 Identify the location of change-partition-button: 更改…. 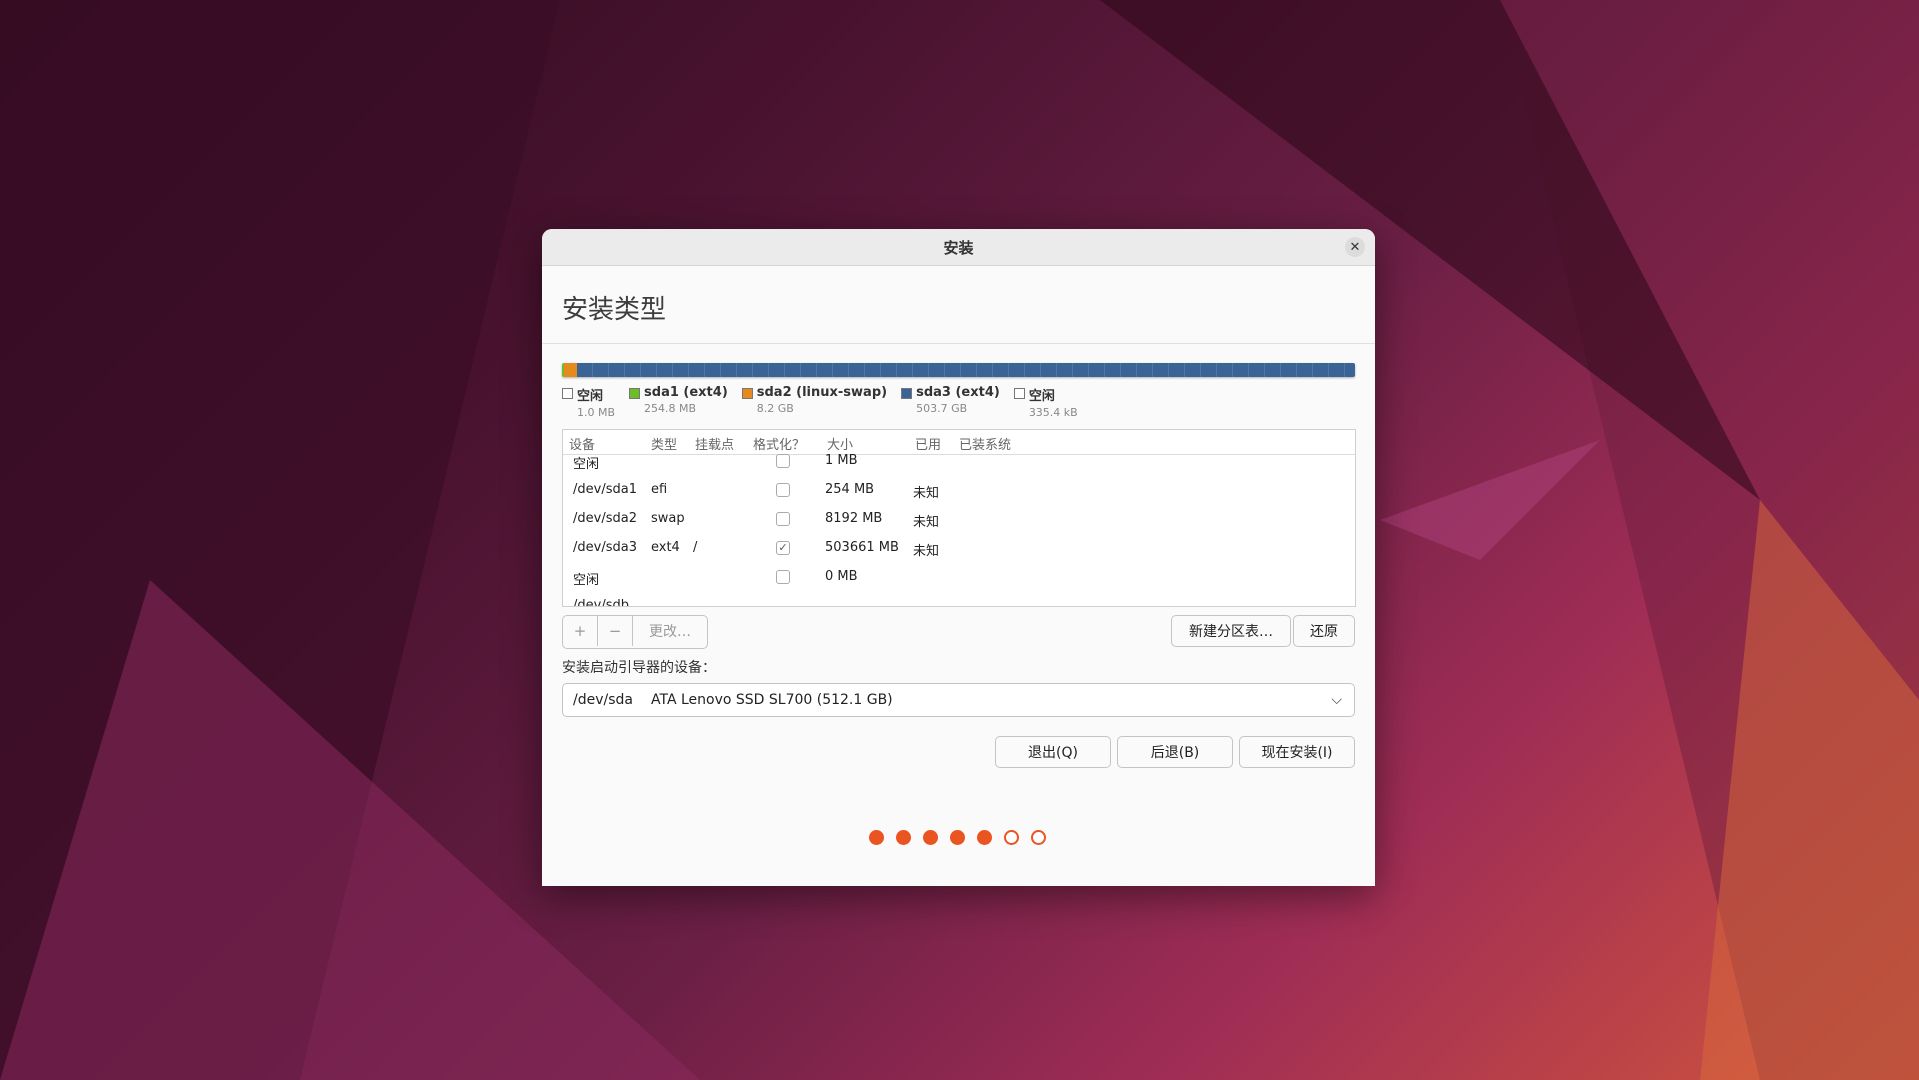
(670, 631).